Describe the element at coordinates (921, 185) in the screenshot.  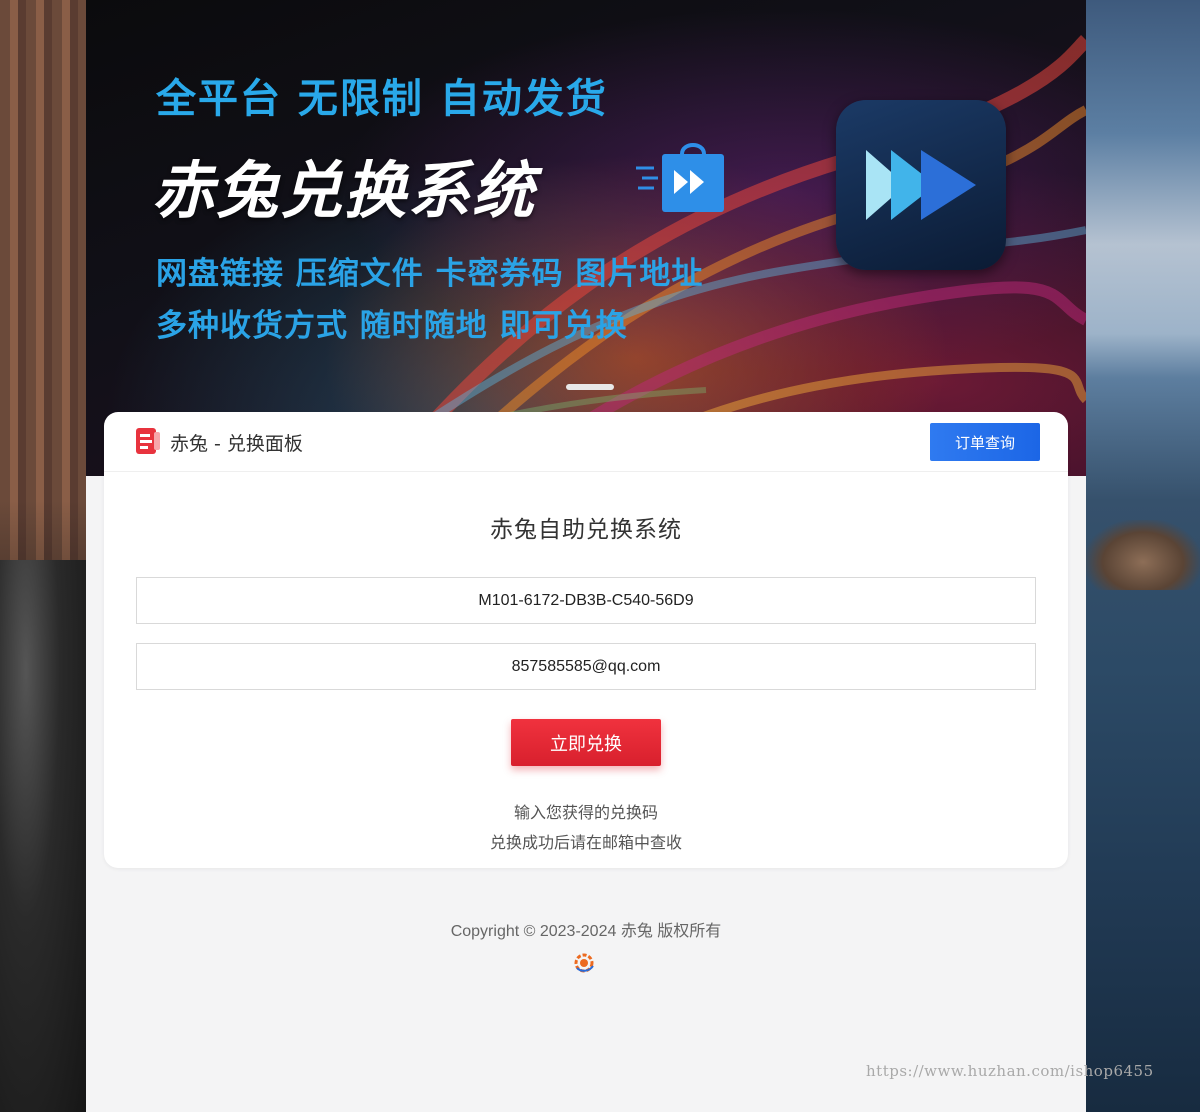
I see `fast-forward-icon` at that location.